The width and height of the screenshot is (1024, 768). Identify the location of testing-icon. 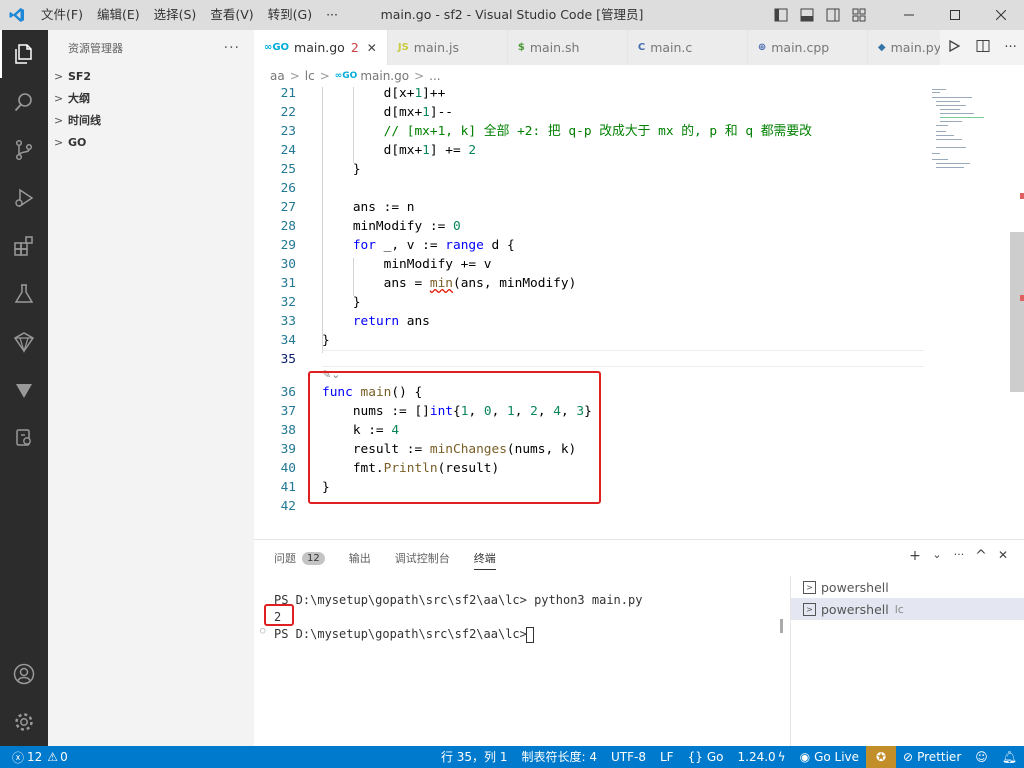
(24, 294).